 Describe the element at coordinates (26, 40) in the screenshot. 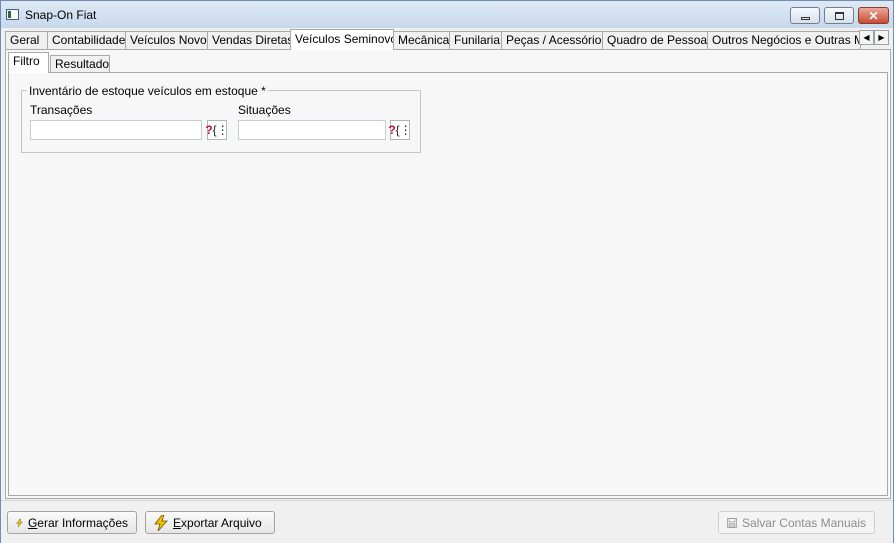

I see `tab-geral: Geral` at that location.